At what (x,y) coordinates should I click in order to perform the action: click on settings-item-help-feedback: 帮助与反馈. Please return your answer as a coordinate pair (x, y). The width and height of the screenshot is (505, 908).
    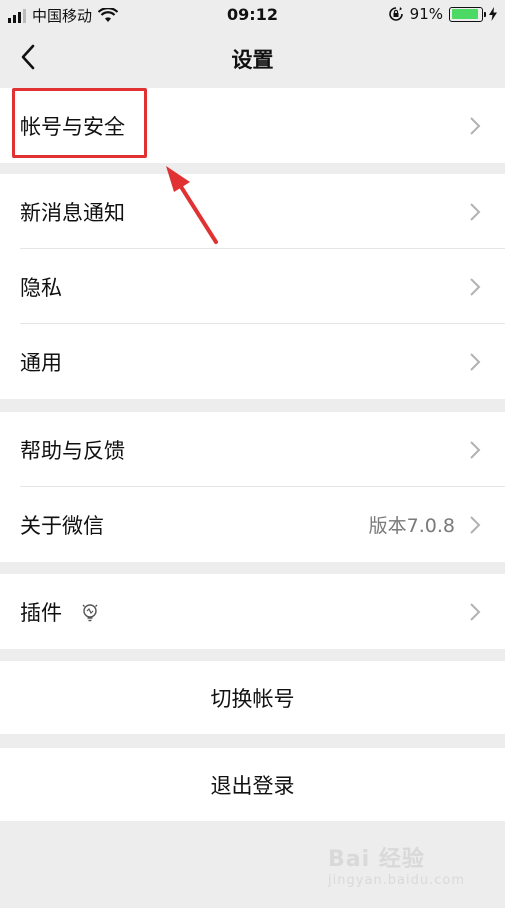
    Looking at the image, I should click on (252, 449).